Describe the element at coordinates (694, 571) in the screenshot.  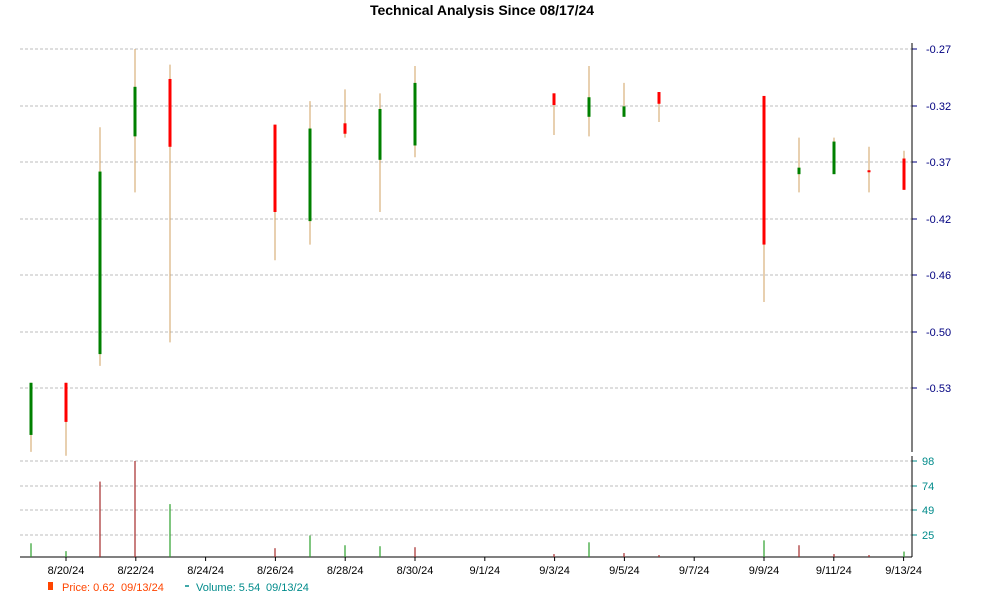
I see `x-tick-label: 9/7/24` at that location.